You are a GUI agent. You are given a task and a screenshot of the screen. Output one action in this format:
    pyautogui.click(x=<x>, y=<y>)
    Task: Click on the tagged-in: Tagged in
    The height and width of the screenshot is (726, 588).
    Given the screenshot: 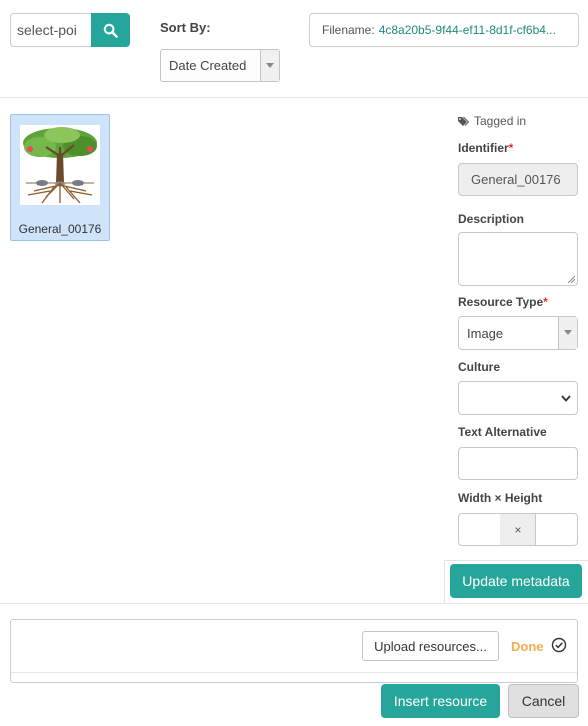 What is the action you would take?
    pyautogui.click(x=492, y=121)
    